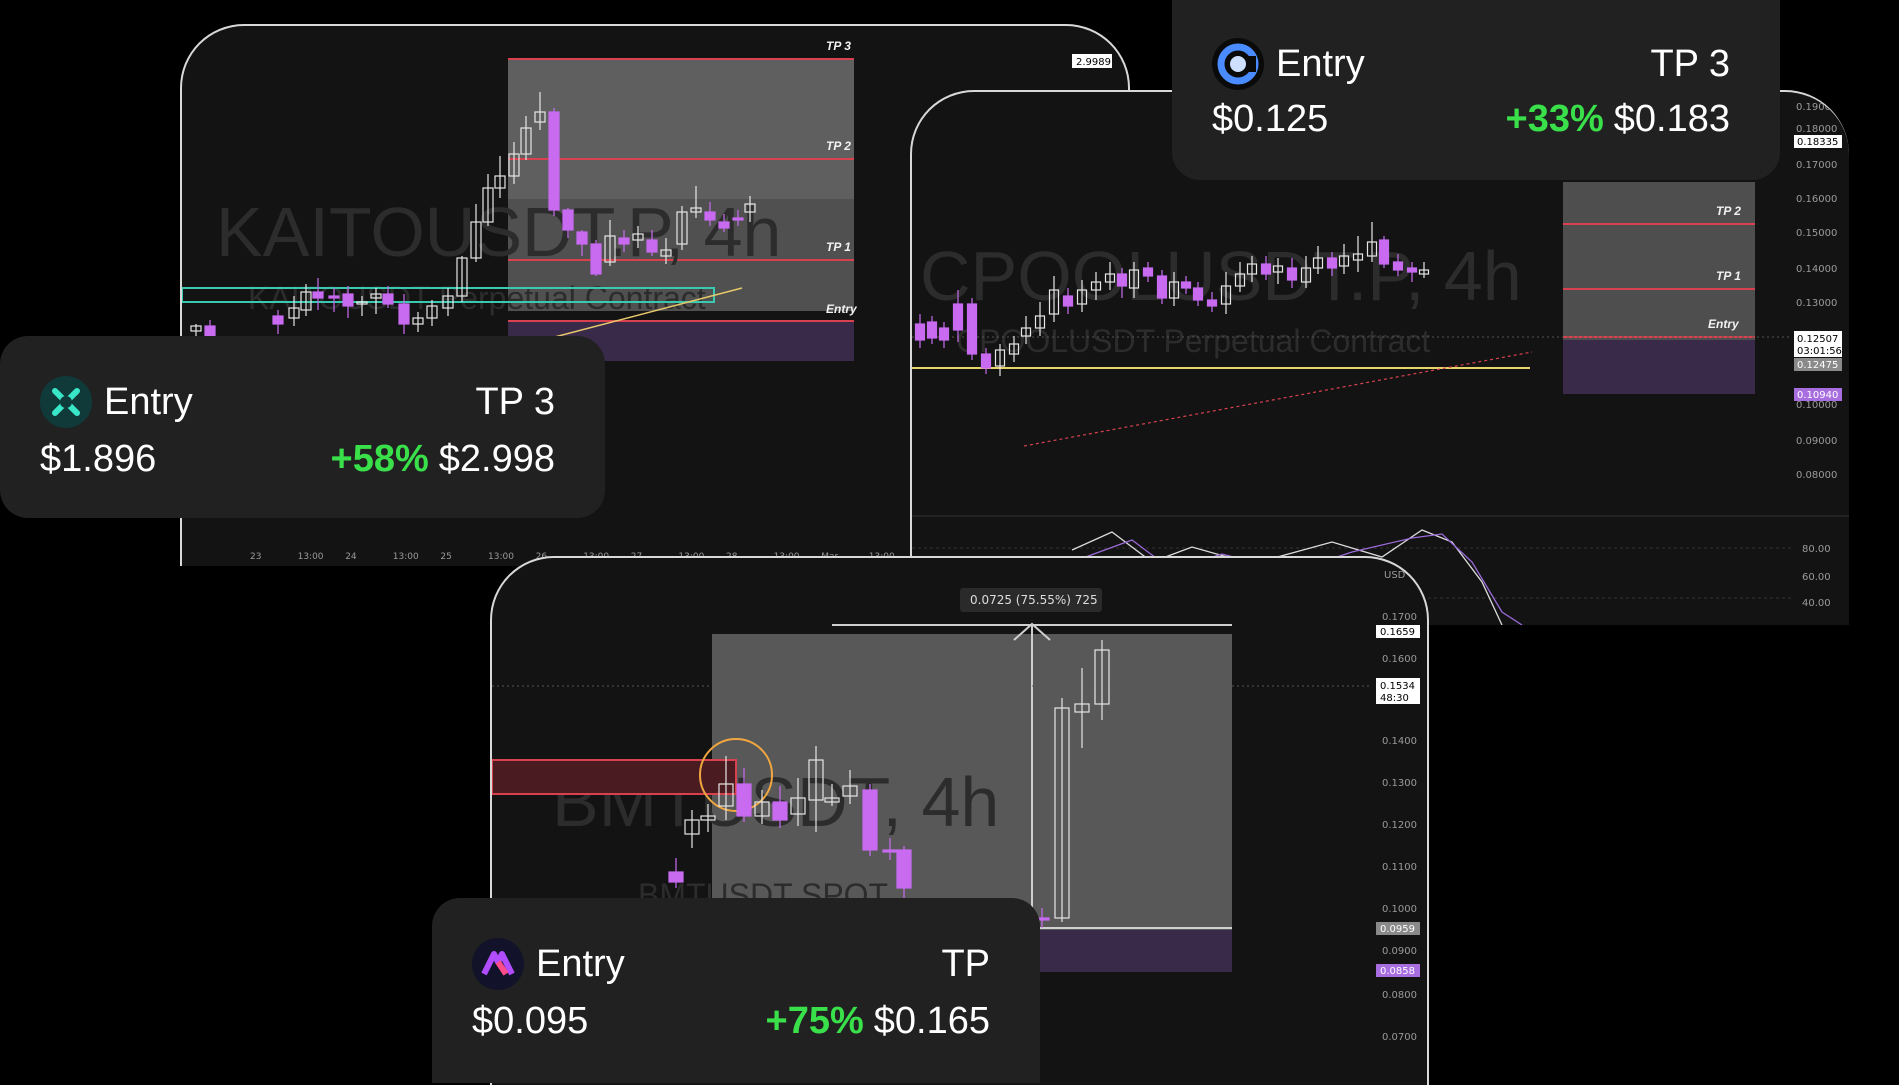 The image size is (1899, 1085). What do you see at coordinates (498, 232) in the screenshot?
I see `kaito-symbol-watermark: KAITOUSDT.P, 4h` at bounding box center [498, 232].